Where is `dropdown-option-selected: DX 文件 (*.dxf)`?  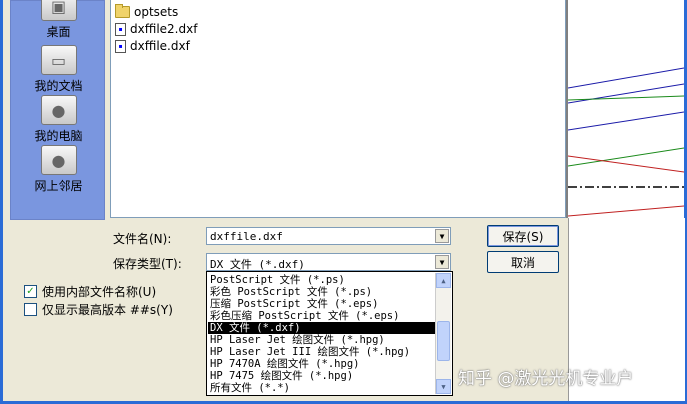 dropdown-option-selected: DX 文件 (*.dxf) is located at coordinates (323, 328).